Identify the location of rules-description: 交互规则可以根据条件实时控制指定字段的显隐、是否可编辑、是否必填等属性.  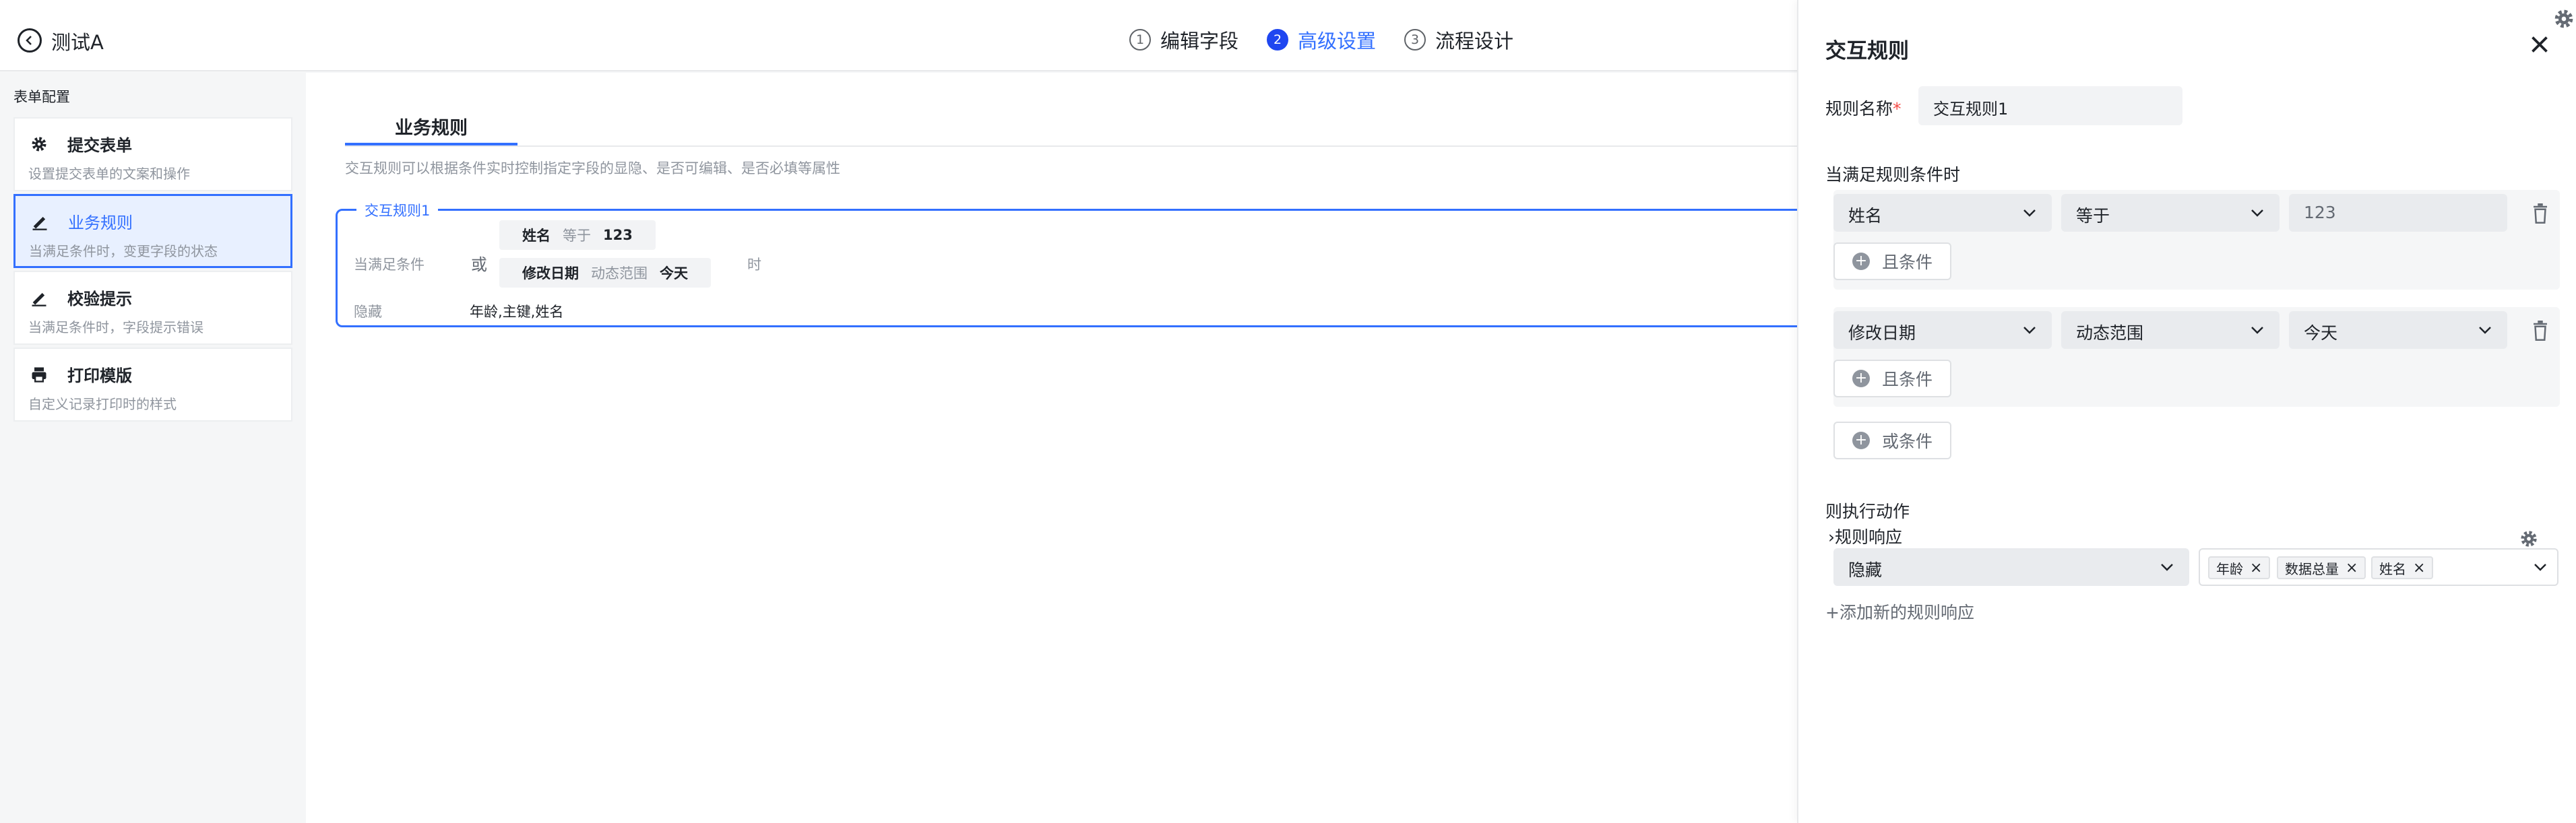
(592, 168).